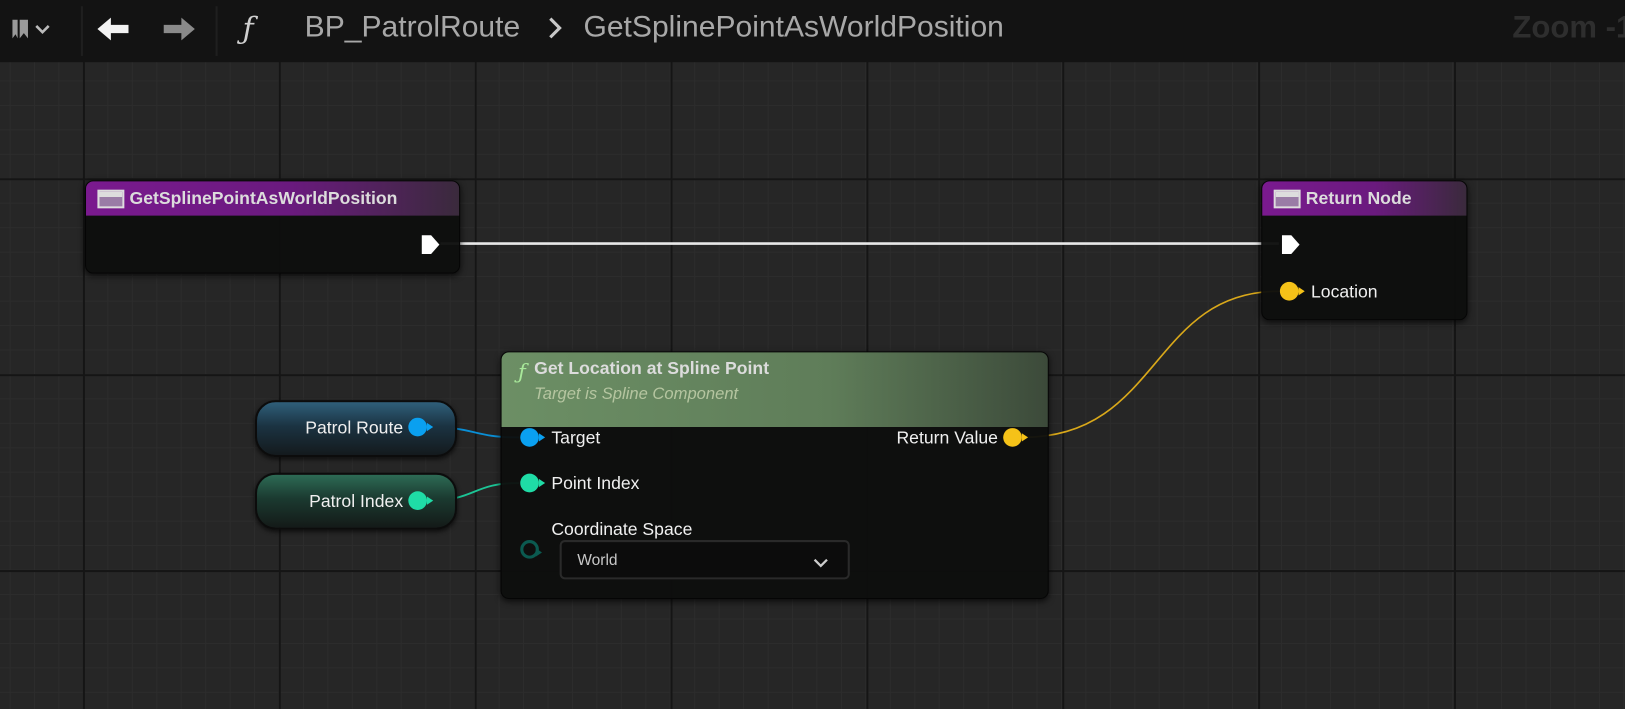  What do you see at coordinates (354, 427) in the screenshot?
I see `variable-label: Patrol Route` at bounding box center [354, 427].